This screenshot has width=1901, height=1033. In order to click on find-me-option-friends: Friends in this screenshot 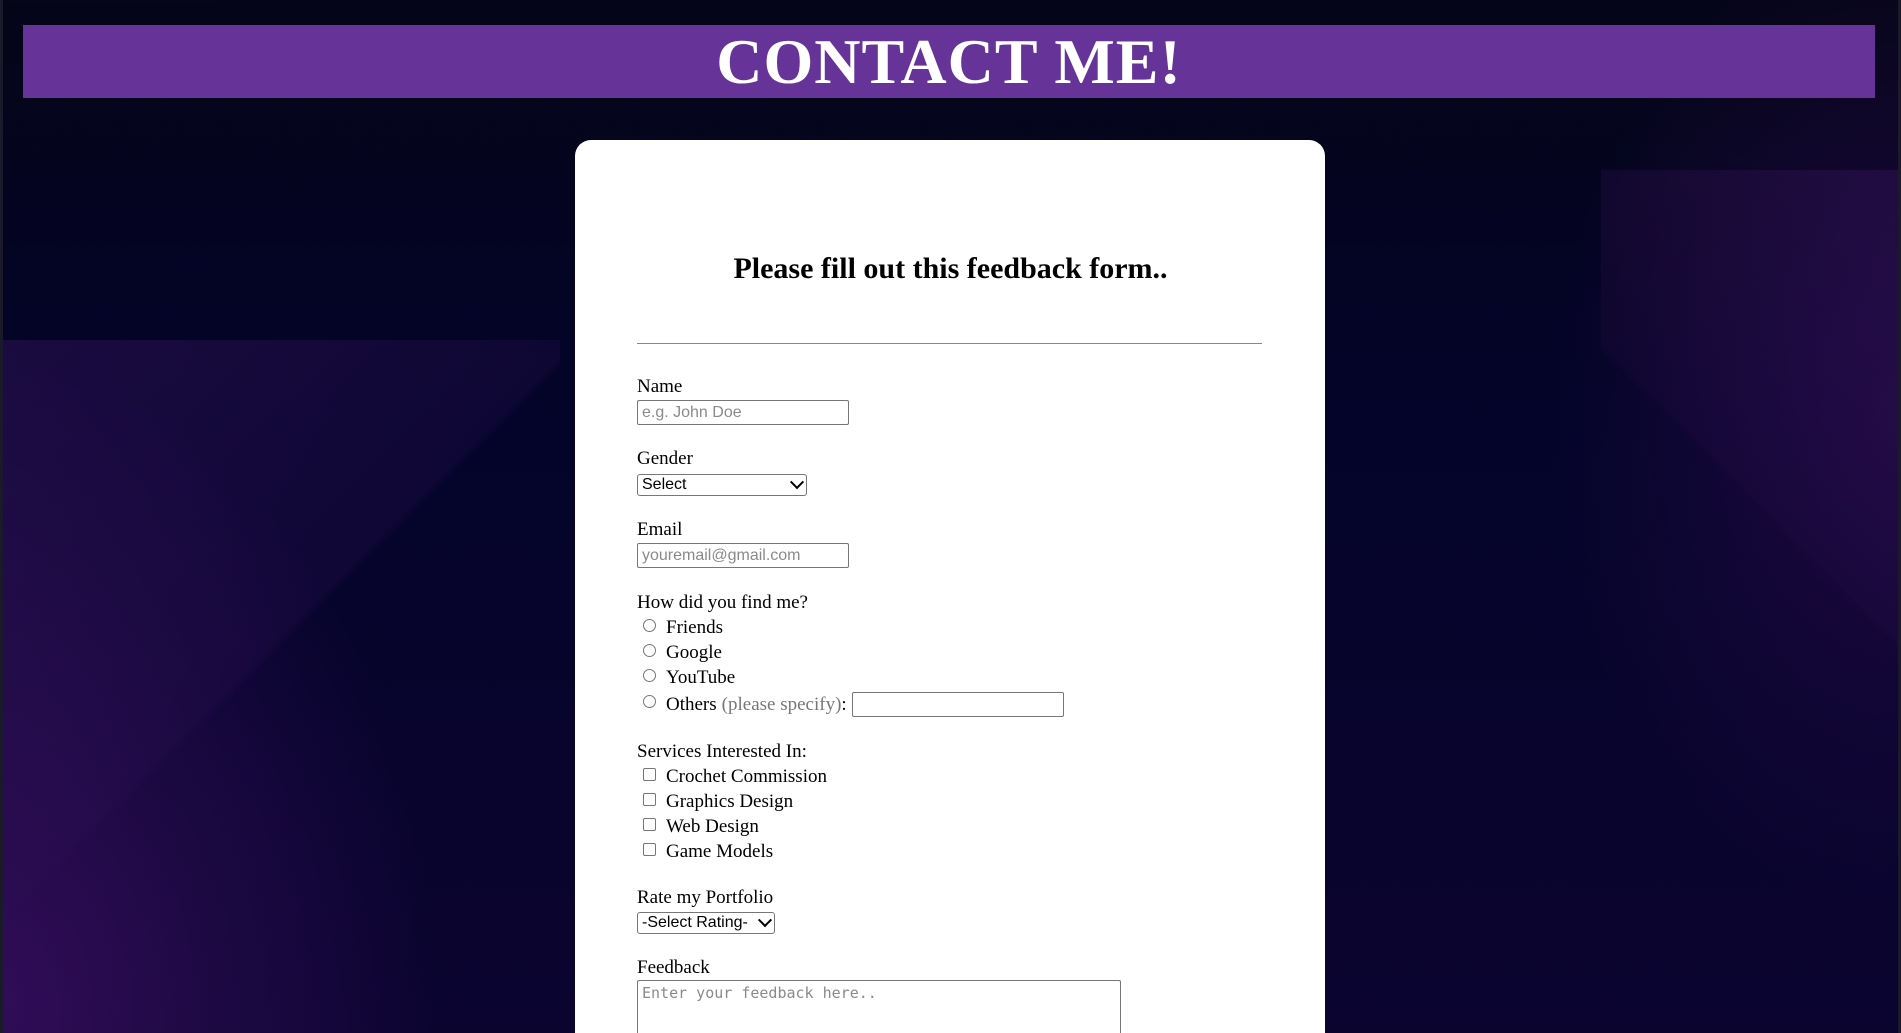, I will do `click(683, 628)`.